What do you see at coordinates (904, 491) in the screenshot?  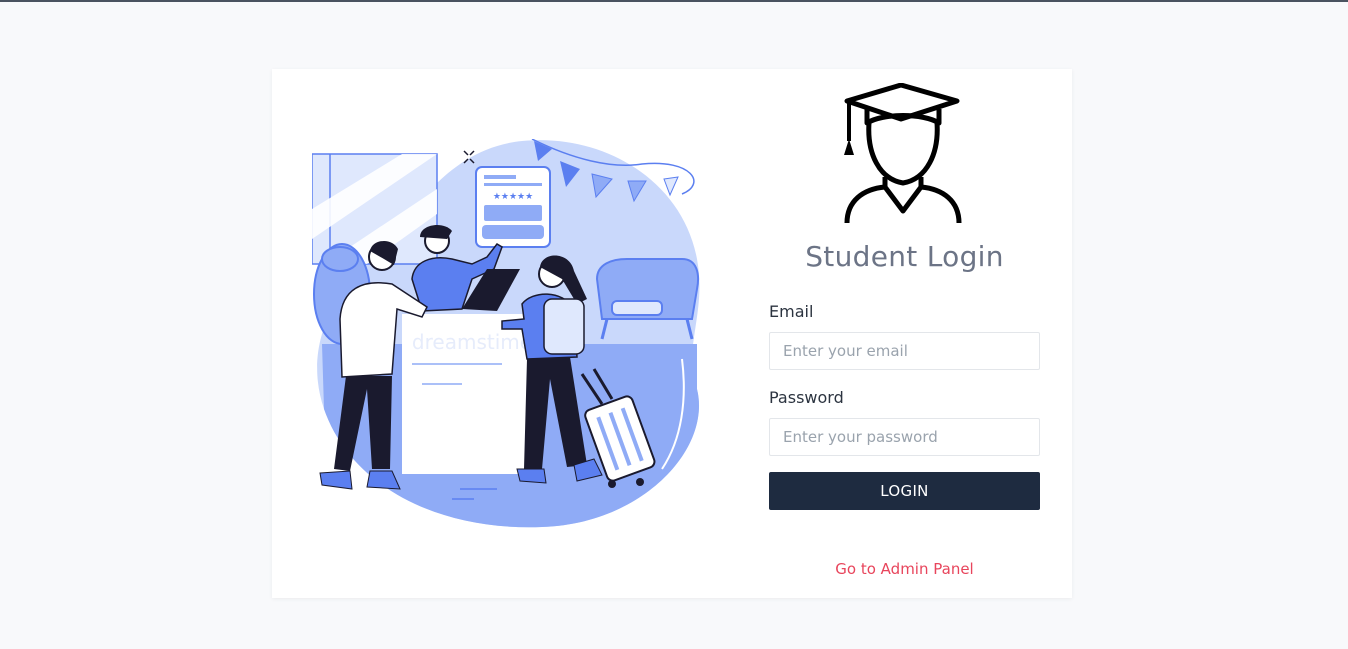 I see `login-button: LOGIN` at bounding box center [904, 491].